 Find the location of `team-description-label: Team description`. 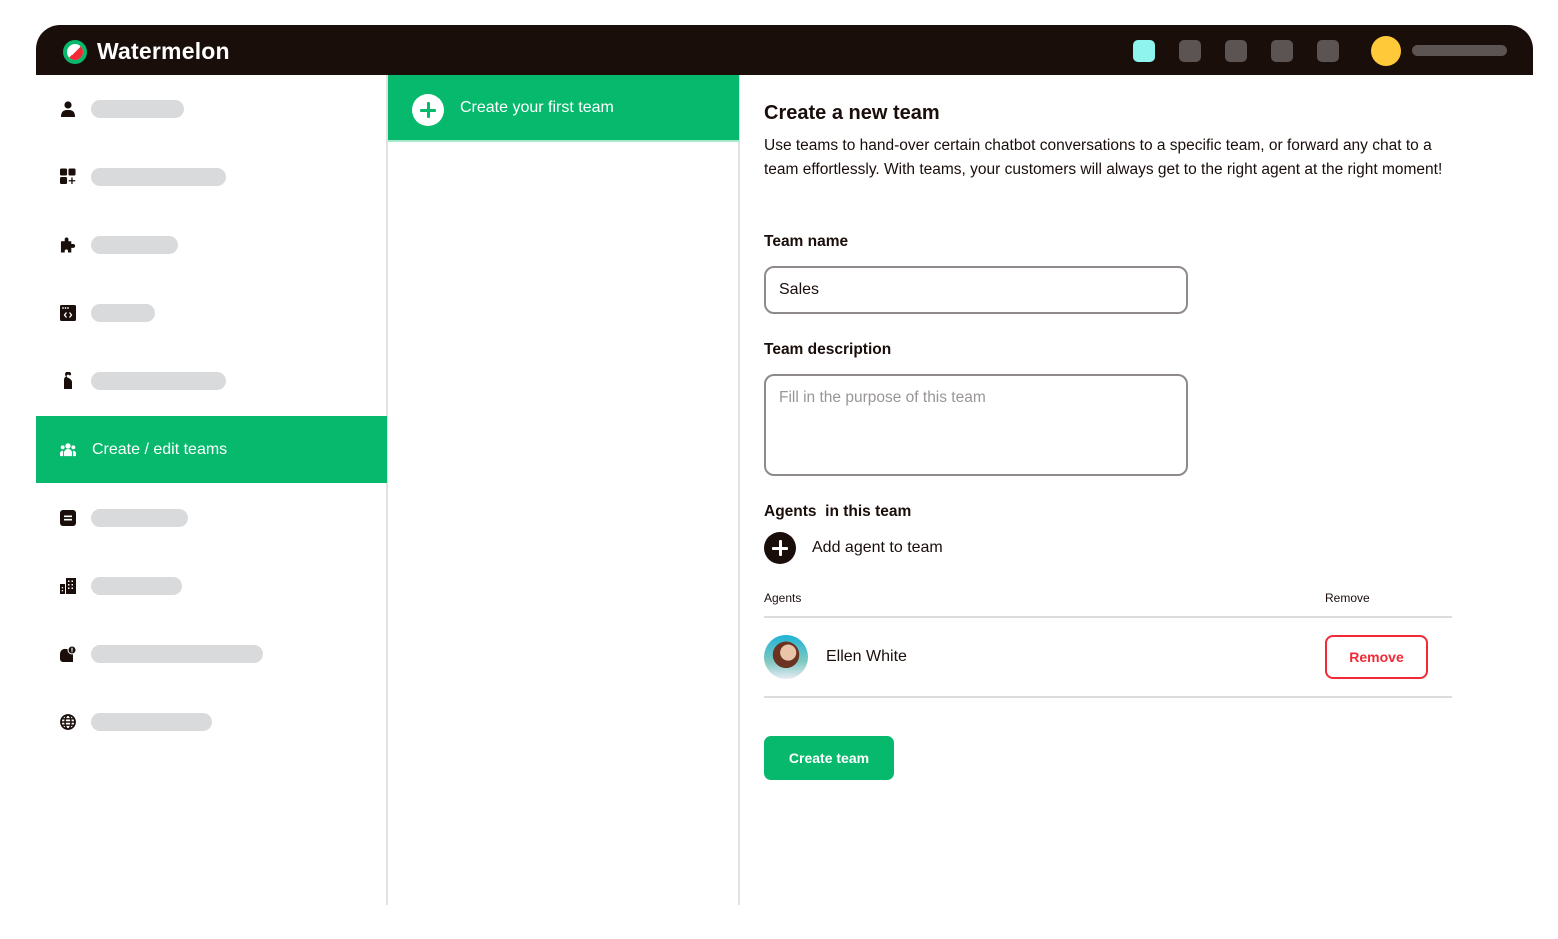

team-description-label: Team description is located at coordinates (828, 349).